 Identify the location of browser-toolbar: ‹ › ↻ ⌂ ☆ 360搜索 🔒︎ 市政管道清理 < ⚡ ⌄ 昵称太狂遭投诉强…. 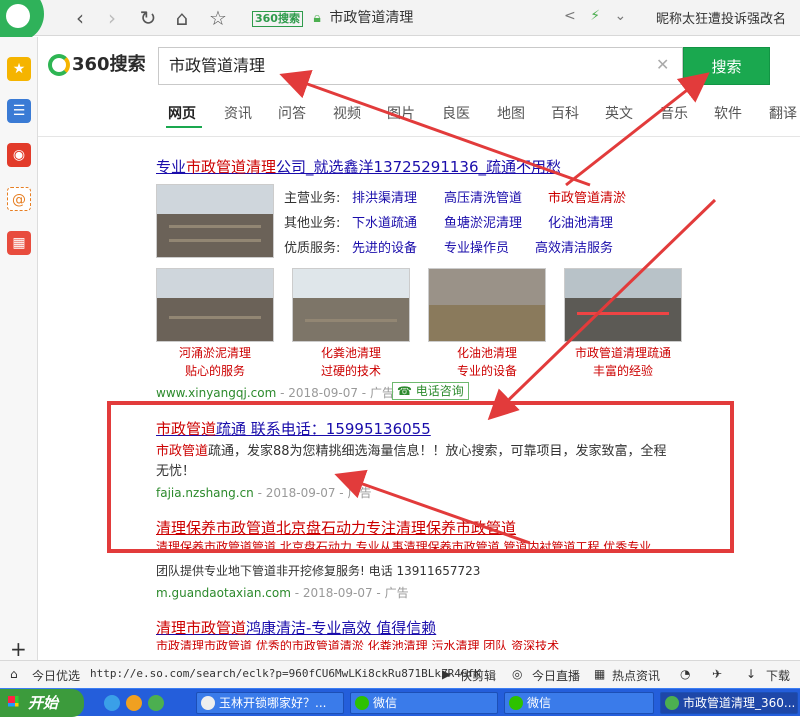
(400, 21).